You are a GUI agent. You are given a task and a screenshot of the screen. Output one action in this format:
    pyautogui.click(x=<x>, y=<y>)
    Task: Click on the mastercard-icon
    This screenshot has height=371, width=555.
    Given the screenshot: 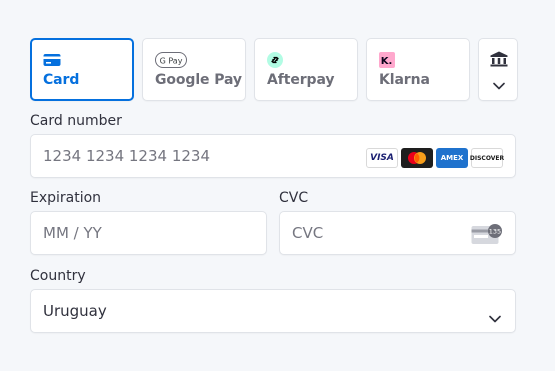 What is the action you would take?
    pyautogui.click(x=417, y=158)
    